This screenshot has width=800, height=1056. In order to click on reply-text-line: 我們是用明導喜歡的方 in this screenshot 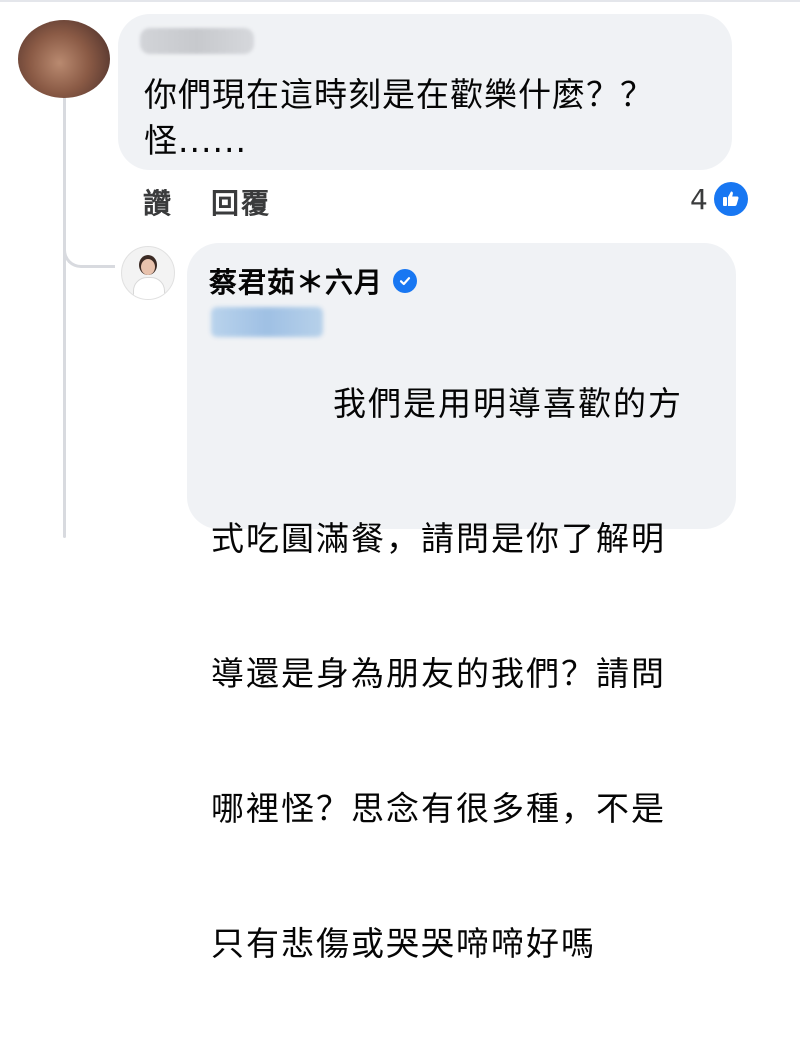, I will do `click(466, 403)`.